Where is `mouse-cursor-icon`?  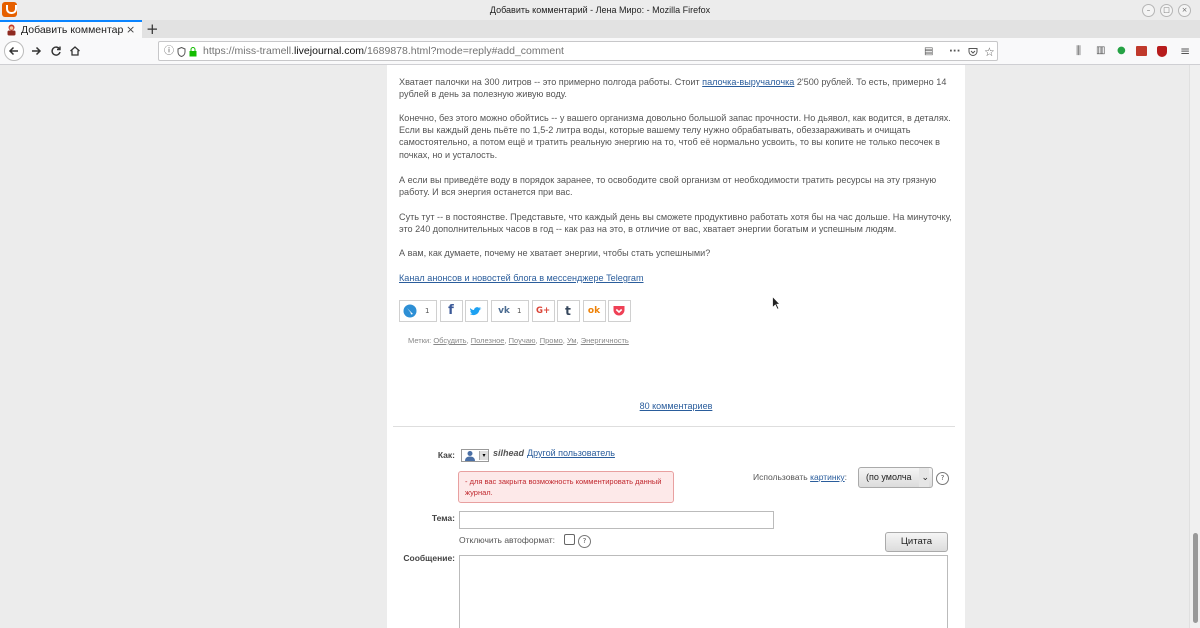
mouse-cursor-icon is located at coordinates (776, 303).